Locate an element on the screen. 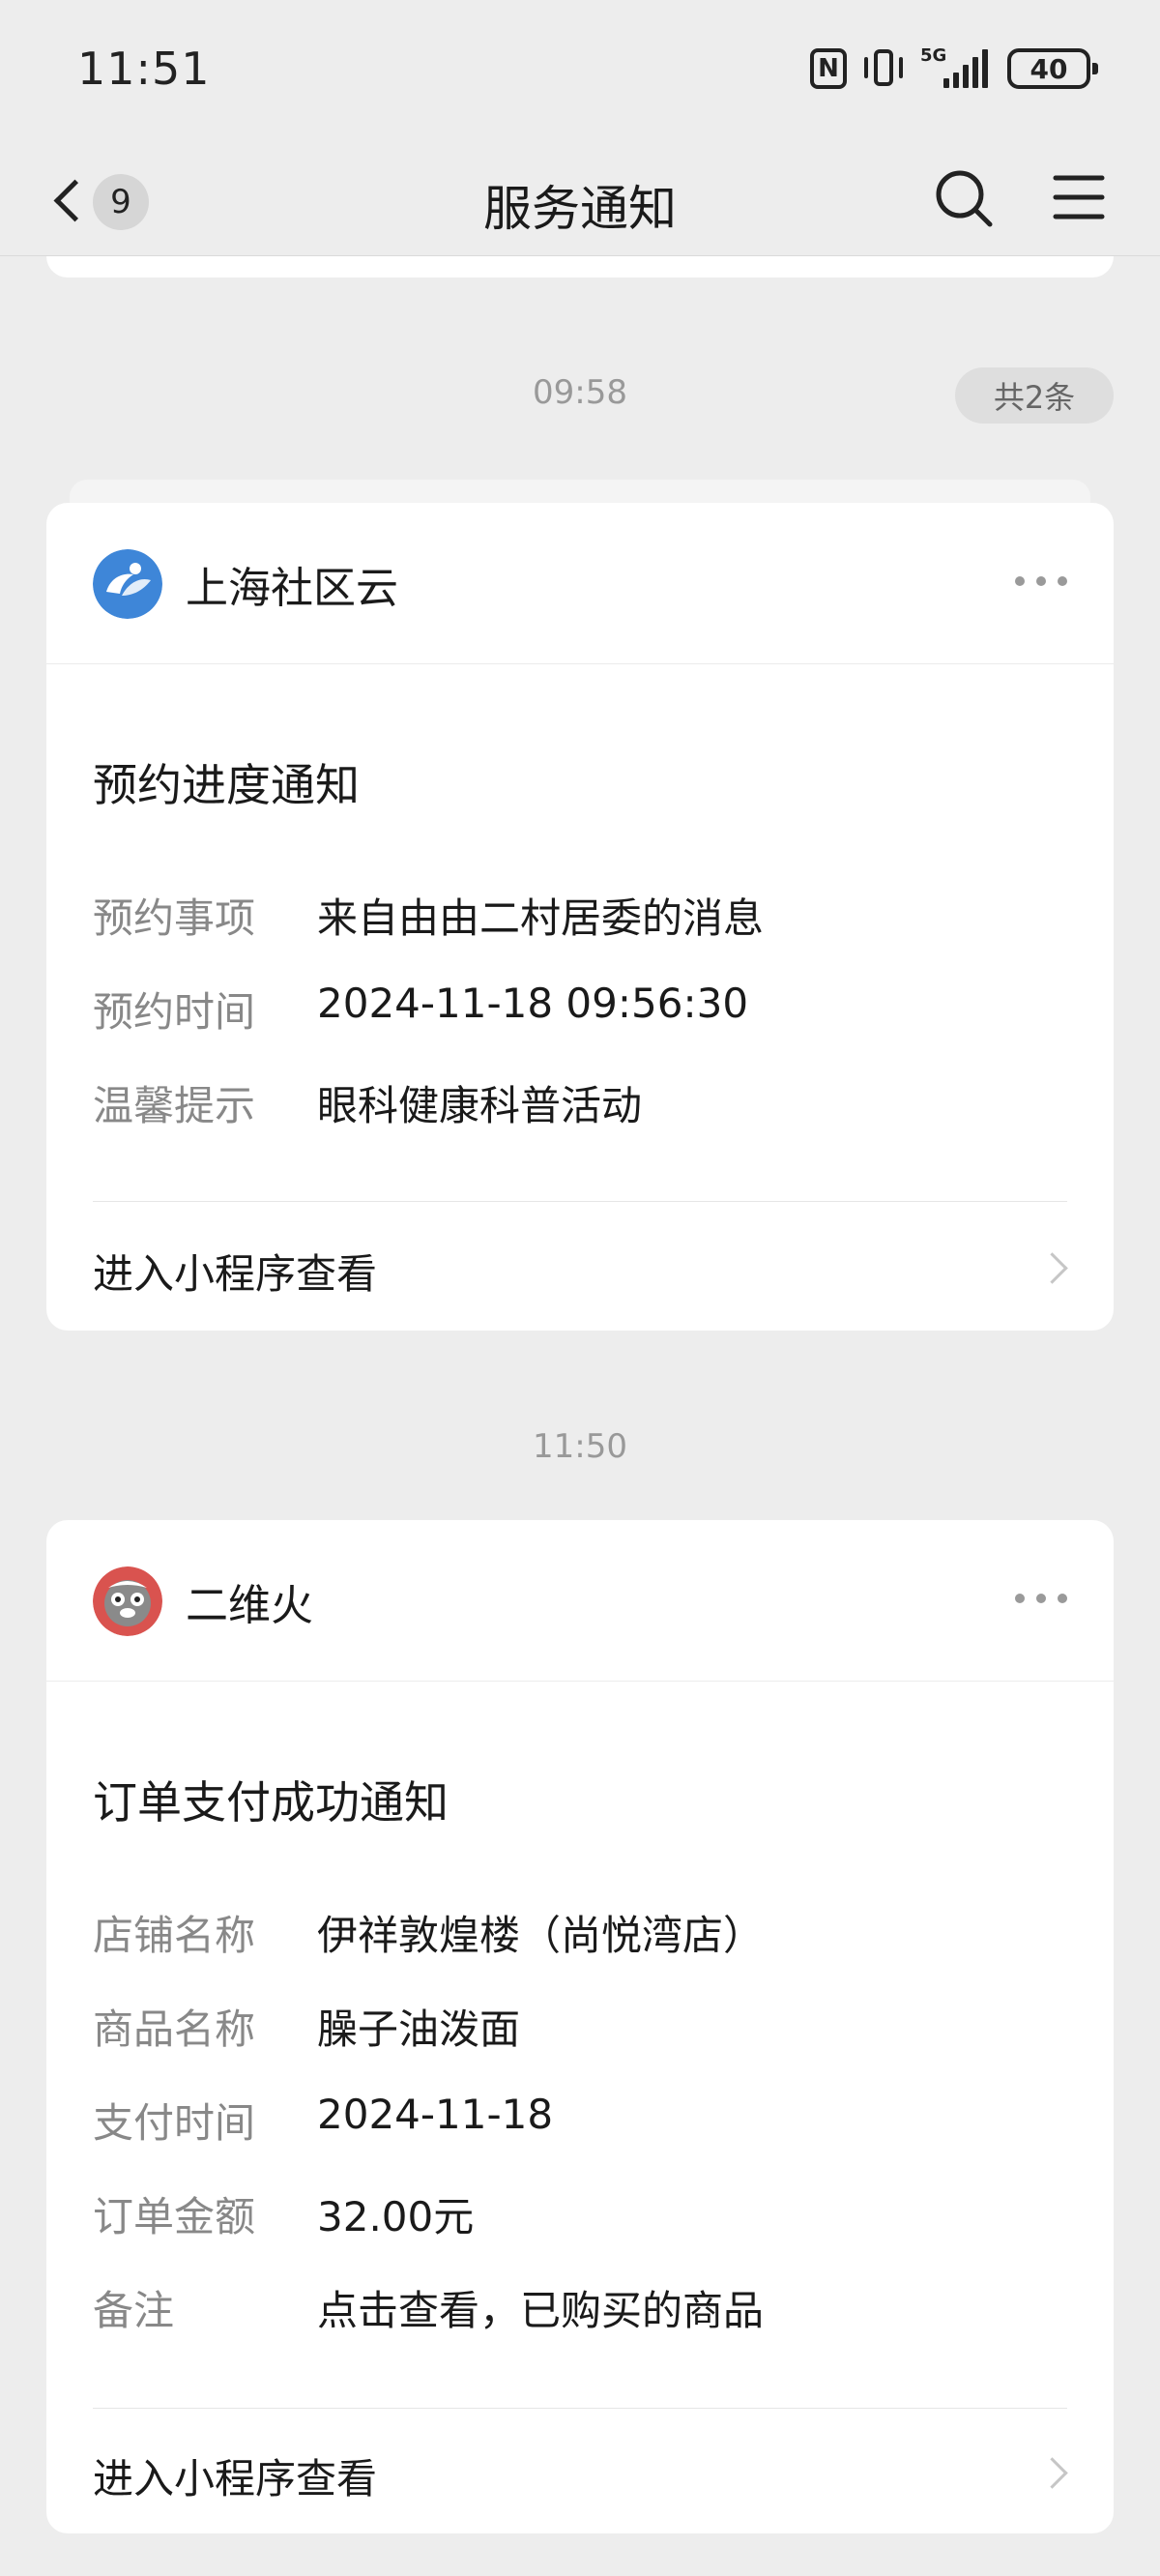  field-row: 店铺名称 伊祥敦煌楼（尚悦湾店） is located at coordinates (581, 1932).